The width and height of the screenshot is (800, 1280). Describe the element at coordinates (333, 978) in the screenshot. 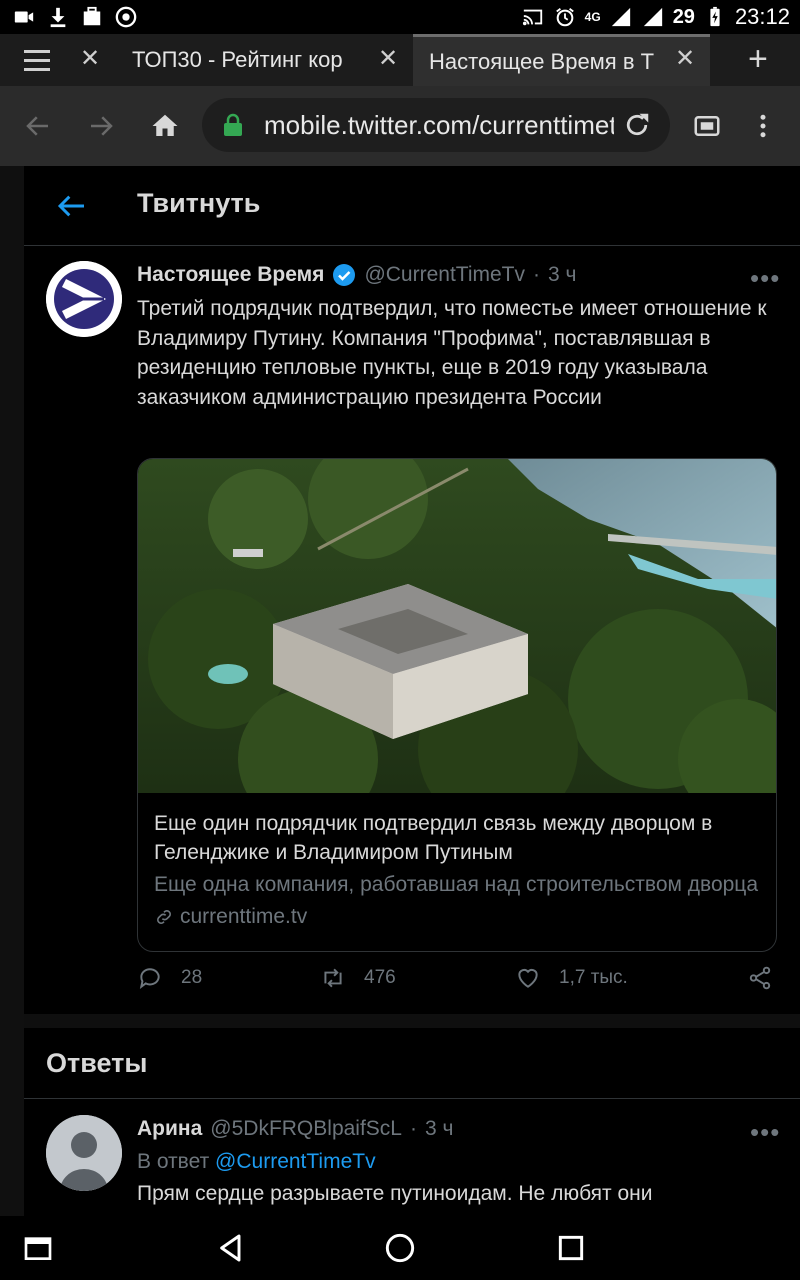

I see `retweet-icon` at that location.